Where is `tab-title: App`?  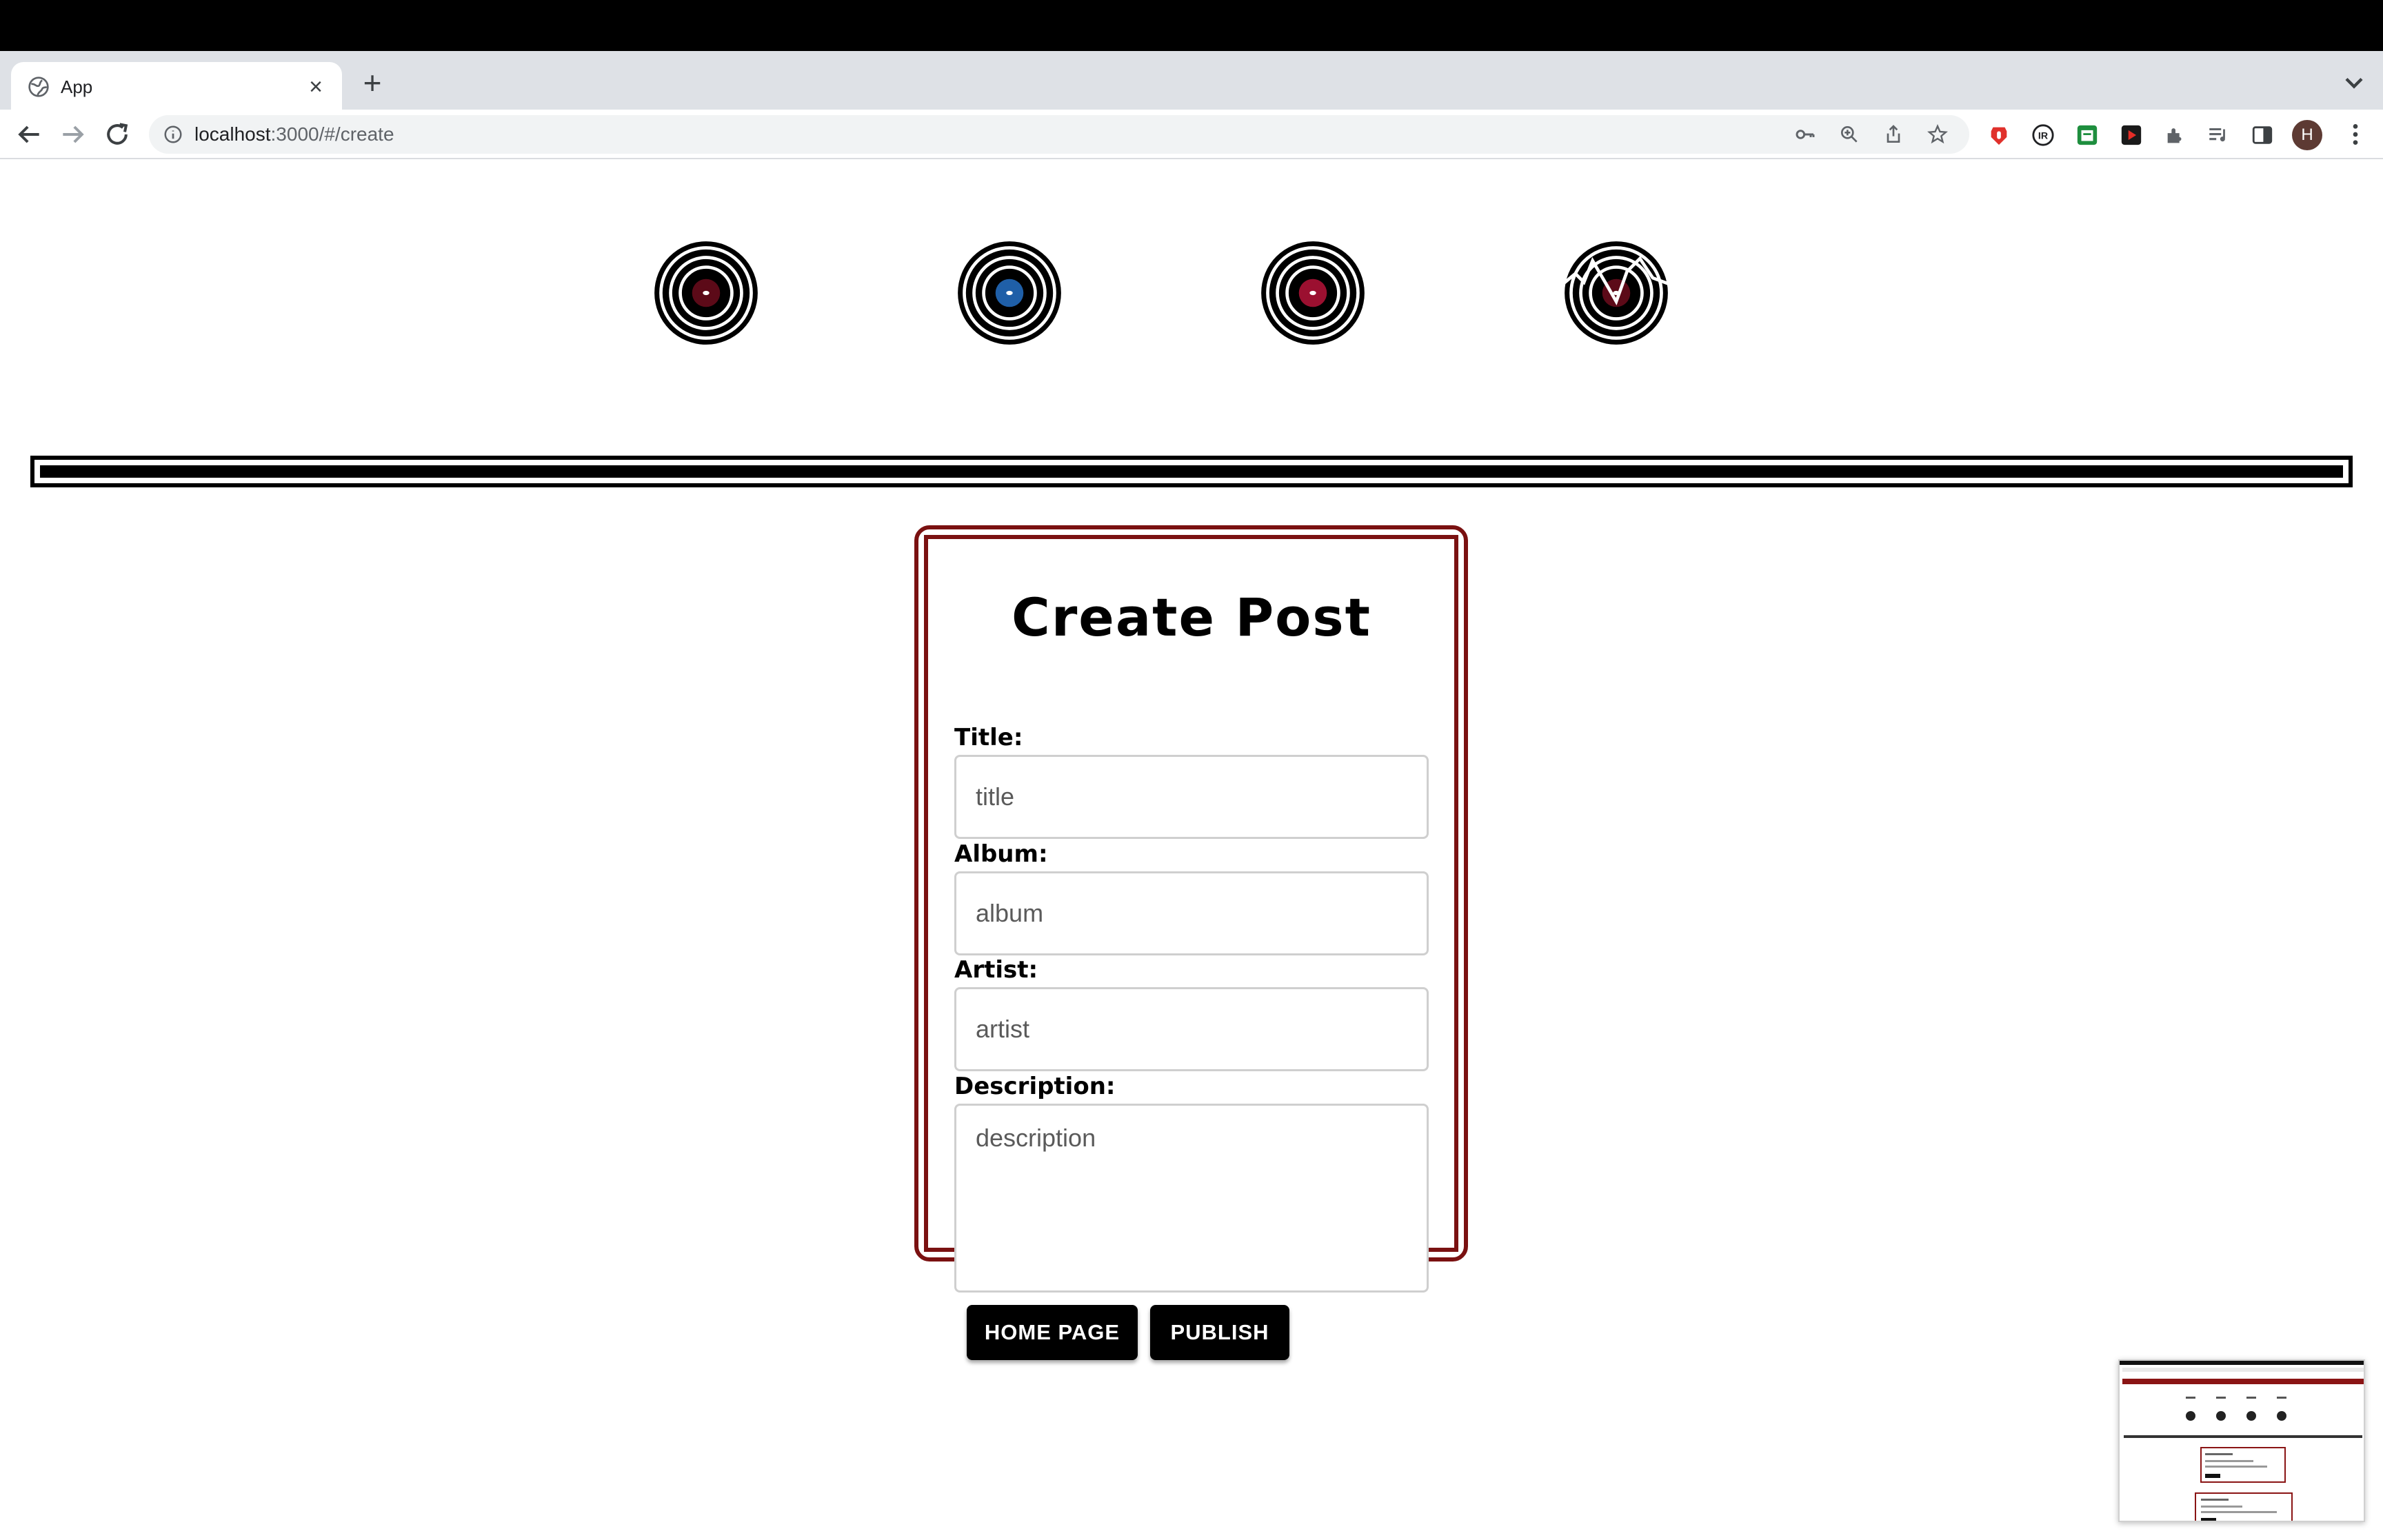
tab-title: App is located at coordinates (77, 87).